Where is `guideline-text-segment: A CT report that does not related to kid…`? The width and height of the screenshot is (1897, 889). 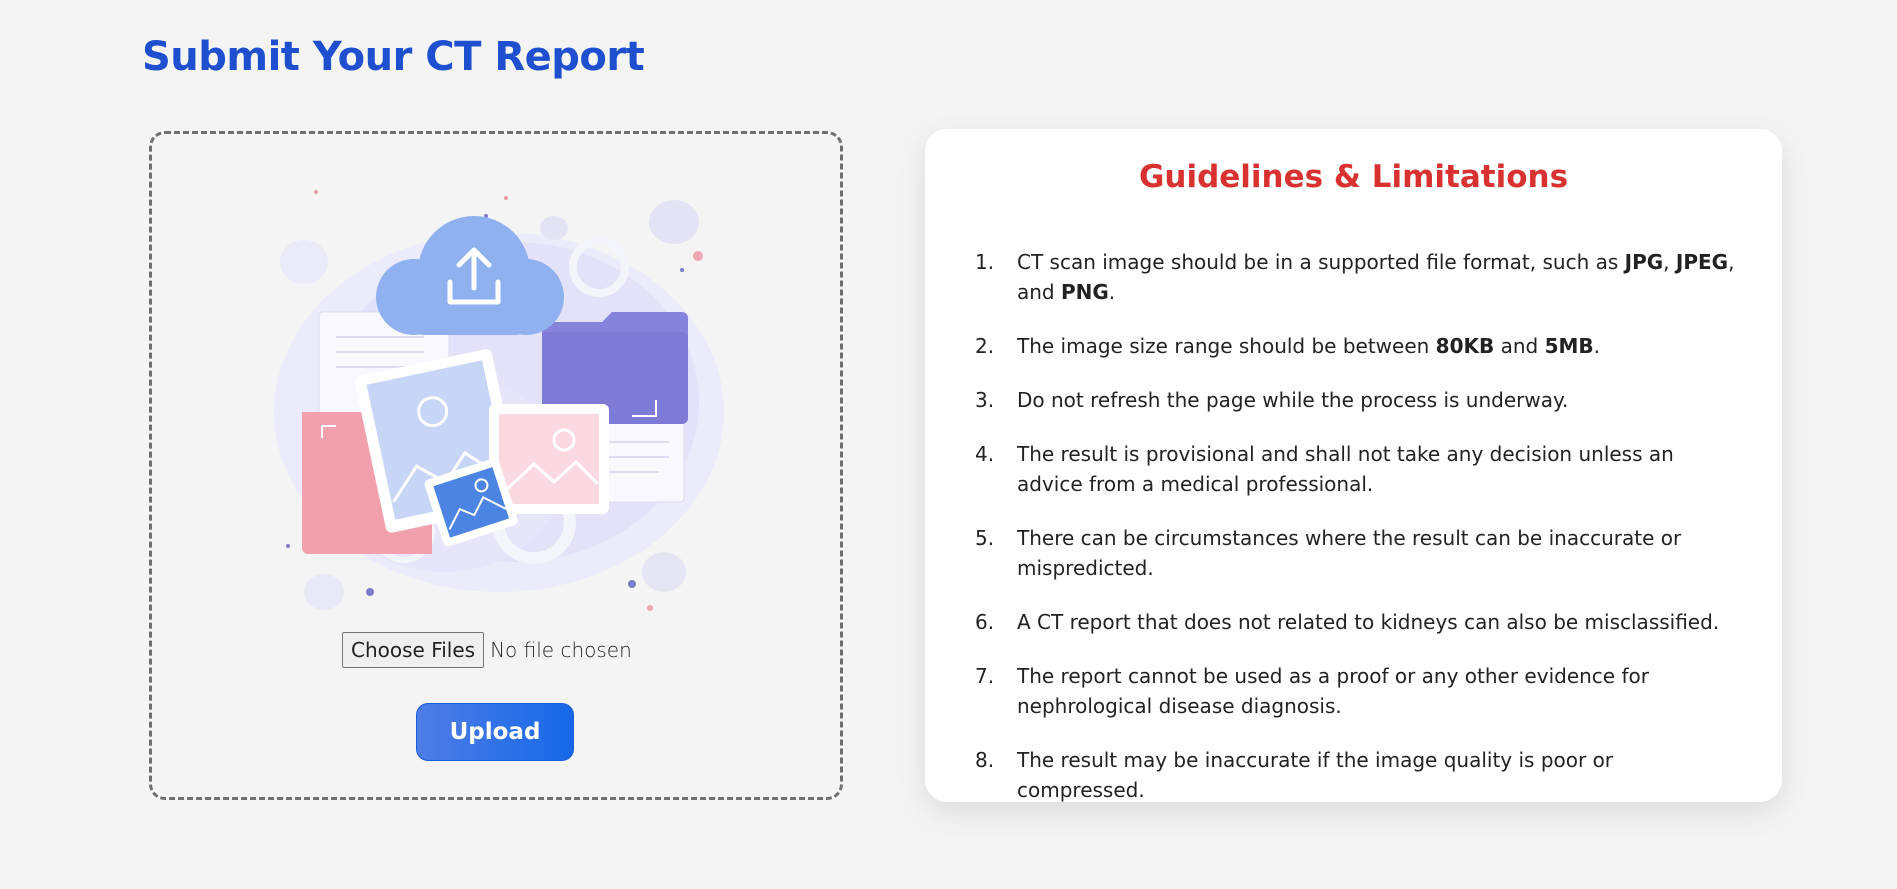 guideline-text-segment: A CT report that does not related to kid… is located at coordinates (1368, 622).